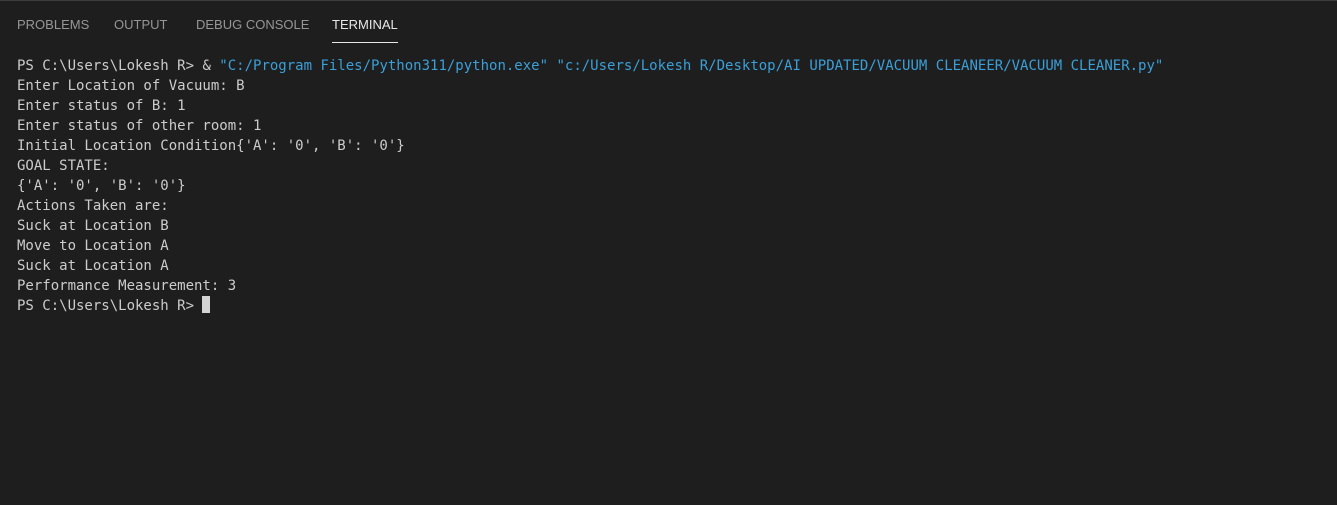 The image size is (1337, 505). I want to click on output-line: Enter status of other room: 1, so click(139, 126).